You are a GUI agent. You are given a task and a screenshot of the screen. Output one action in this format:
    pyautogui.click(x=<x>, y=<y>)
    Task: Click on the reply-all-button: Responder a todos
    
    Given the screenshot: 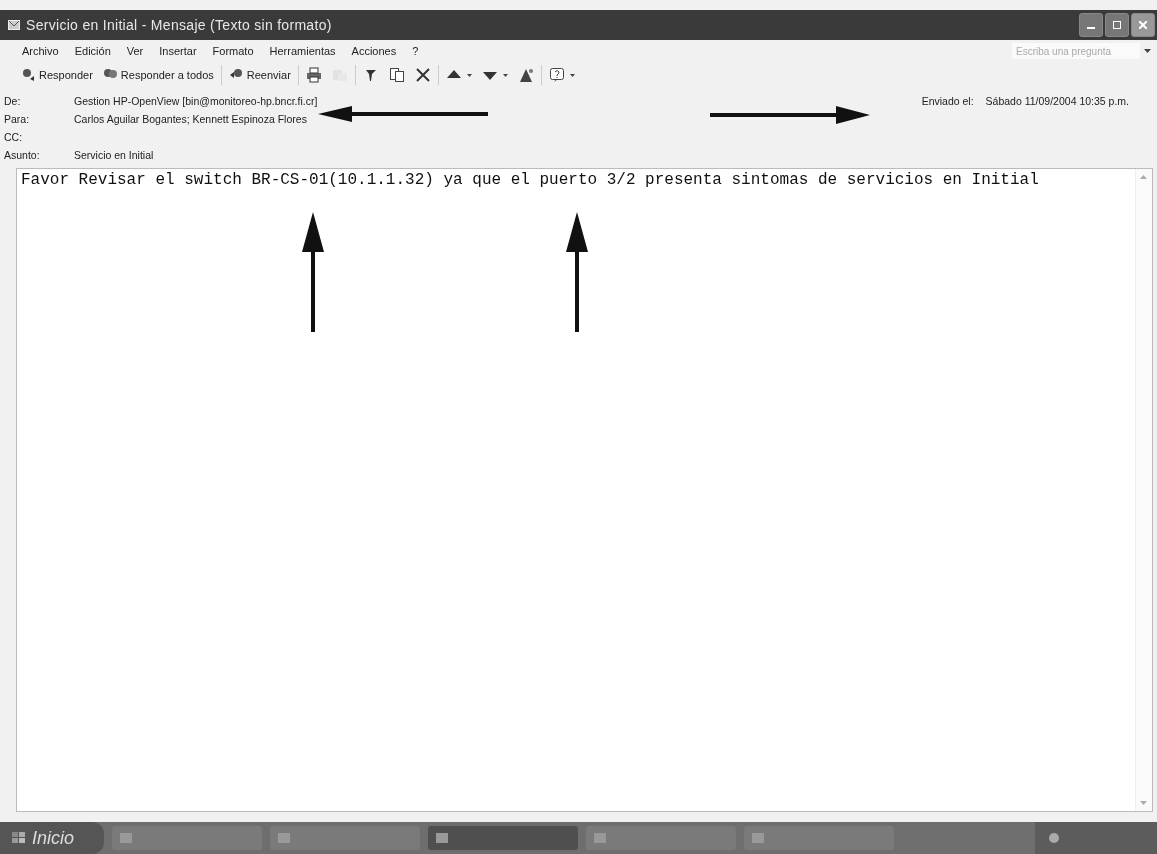 What is the action you would take?
    pyautogui.click(x=158, y=75)
    